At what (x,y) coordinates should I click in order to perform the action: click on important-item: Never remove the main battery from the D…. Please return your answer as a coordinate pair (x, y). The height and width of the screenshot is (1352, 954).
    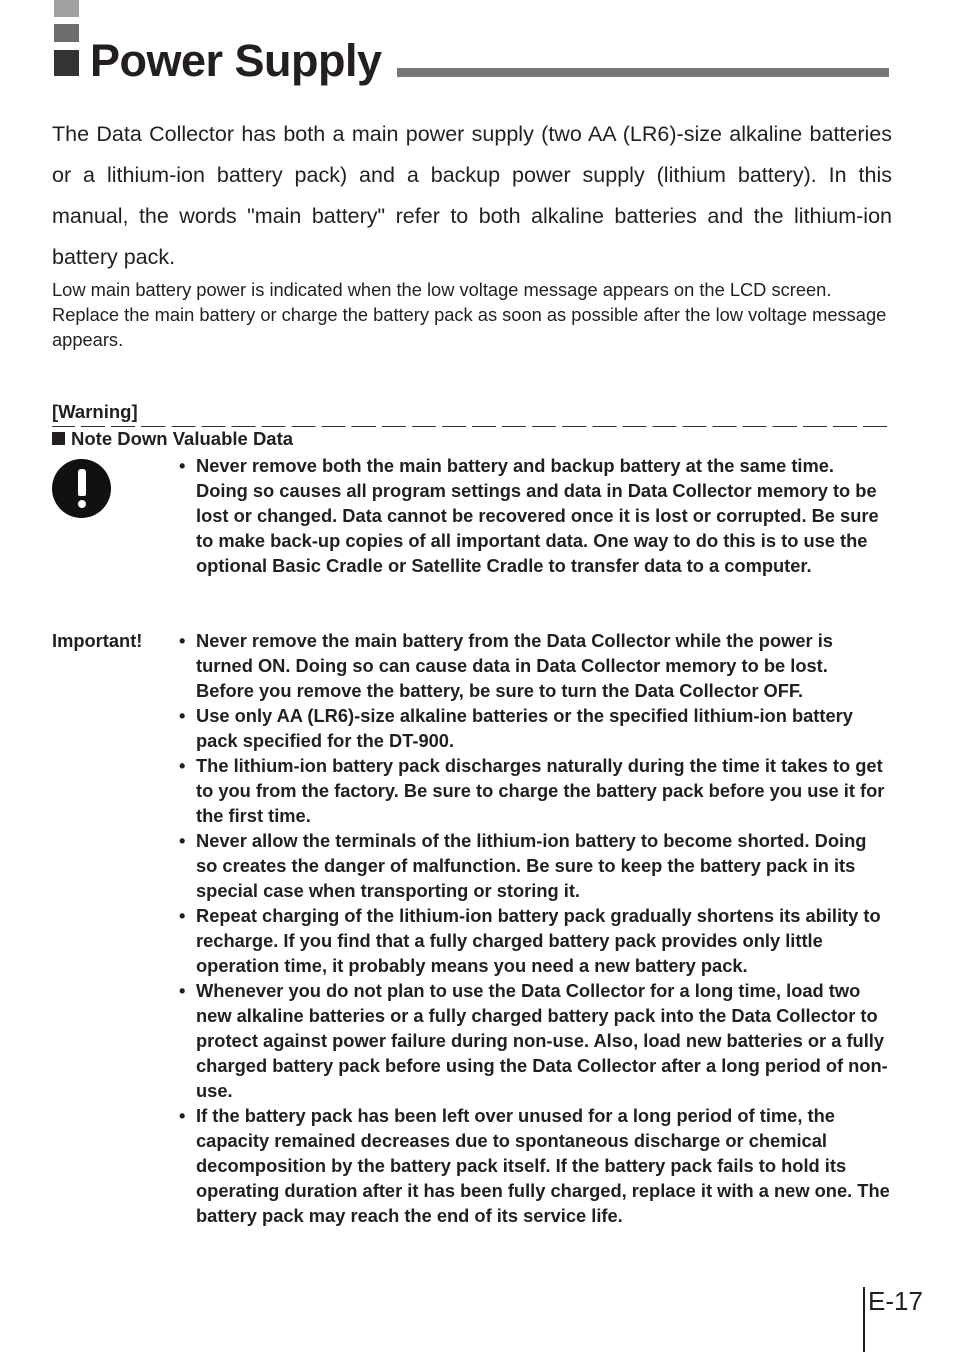
    Looking at the image, I should click on (534, 665).